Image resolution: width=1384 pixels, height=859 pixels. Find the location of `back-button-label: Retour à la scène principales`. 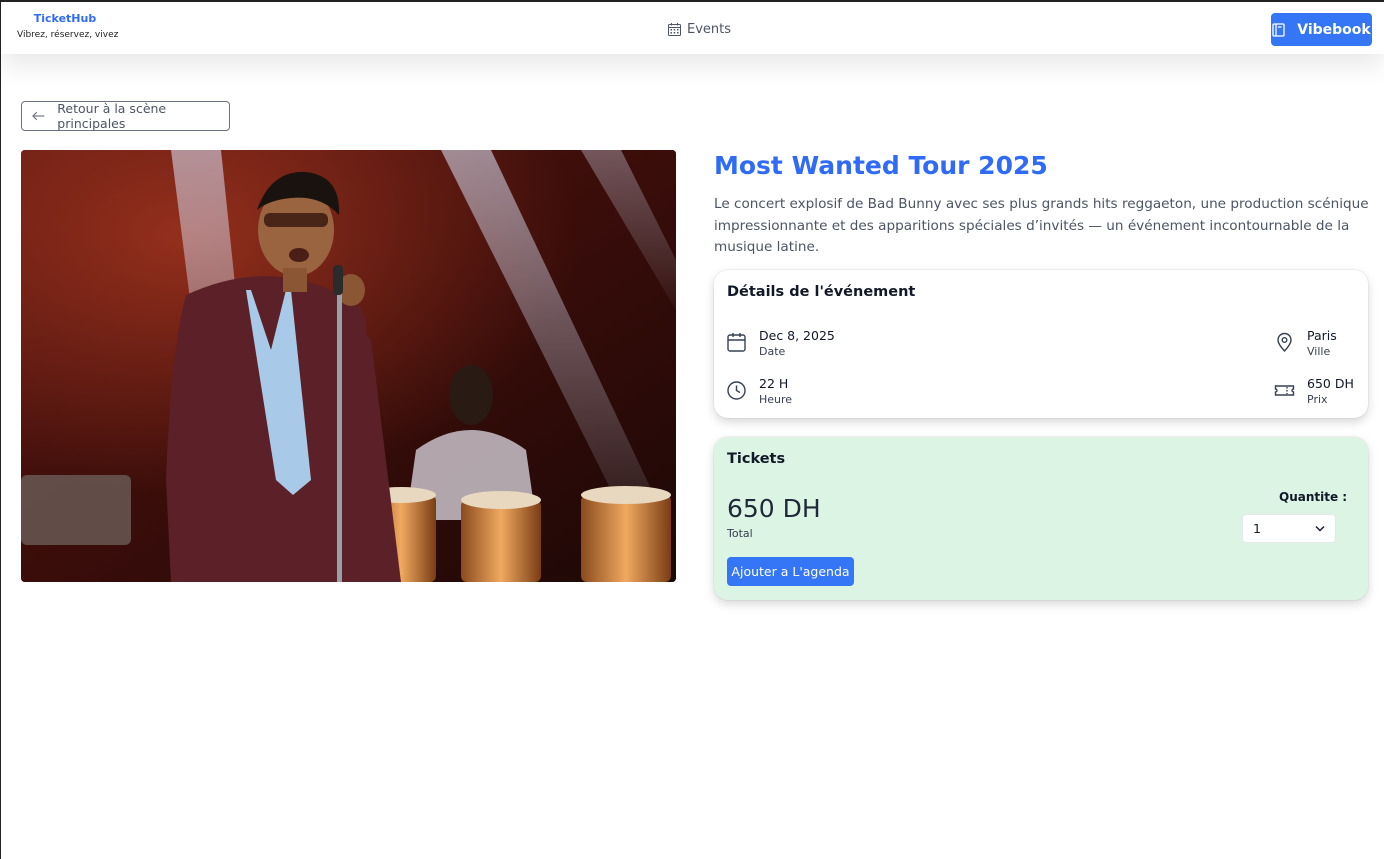

back-button-label: Retour à la scène principales is located at coordinates (112, 116).